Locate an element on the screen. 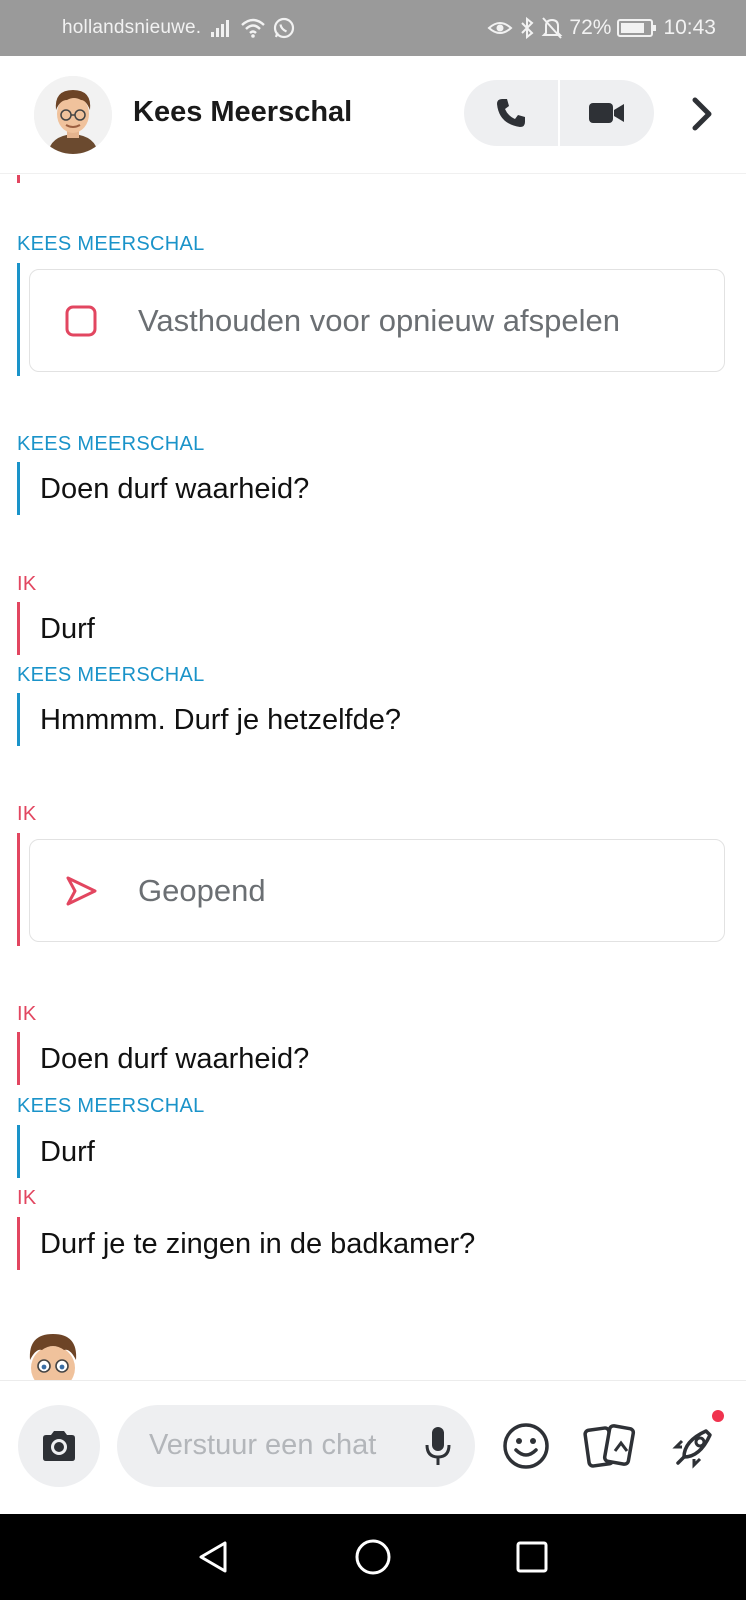 The height and width of the screenshot is (1600, 746). status-bar: hollandsnieuwe. 72% 10:43 is located at coordinates (373, 28).